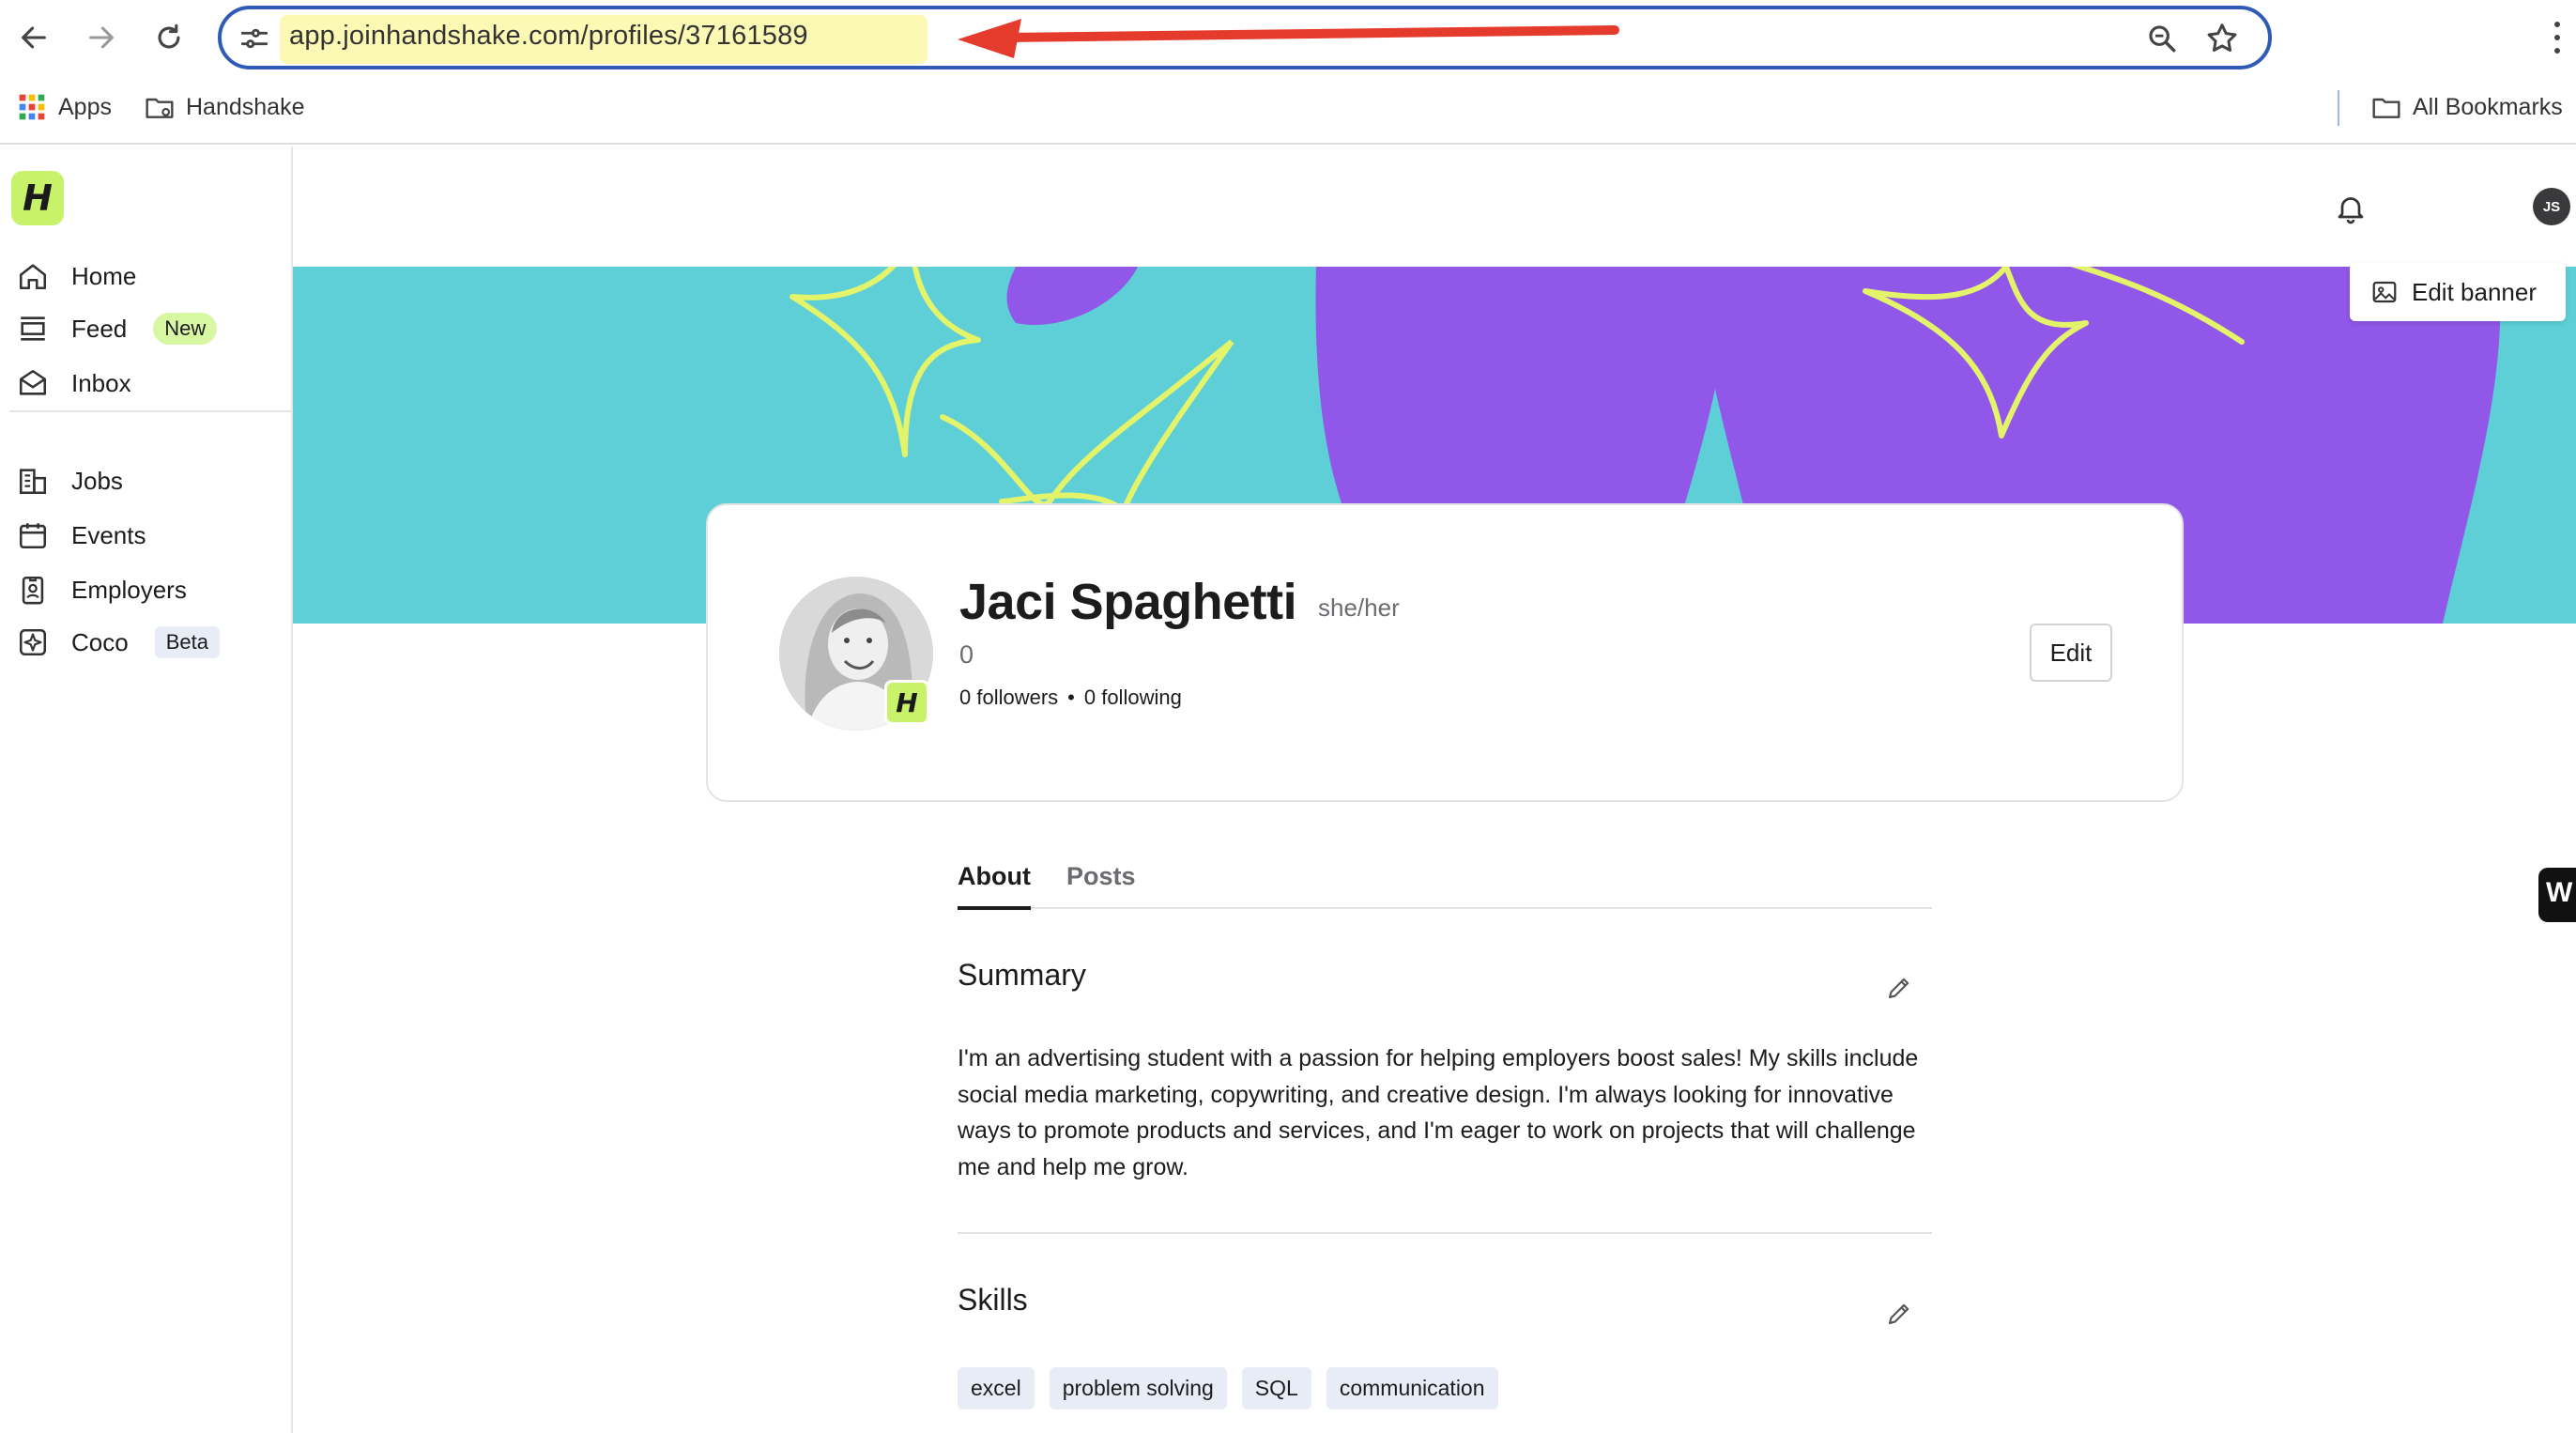  I want to click on edit-skills-pencil-icon, so click(1899, 1314).